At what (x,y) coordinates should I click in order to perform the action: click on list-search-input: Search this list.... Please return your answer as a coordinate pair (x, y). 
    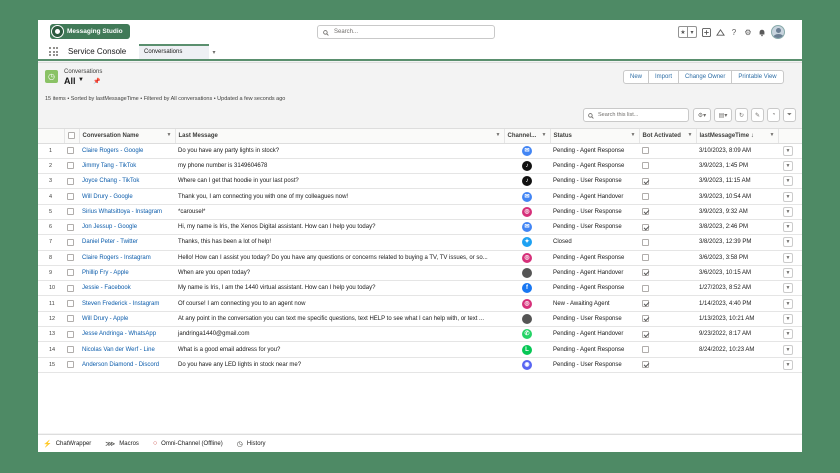
    Looking at the image, I should click on (636, 115).